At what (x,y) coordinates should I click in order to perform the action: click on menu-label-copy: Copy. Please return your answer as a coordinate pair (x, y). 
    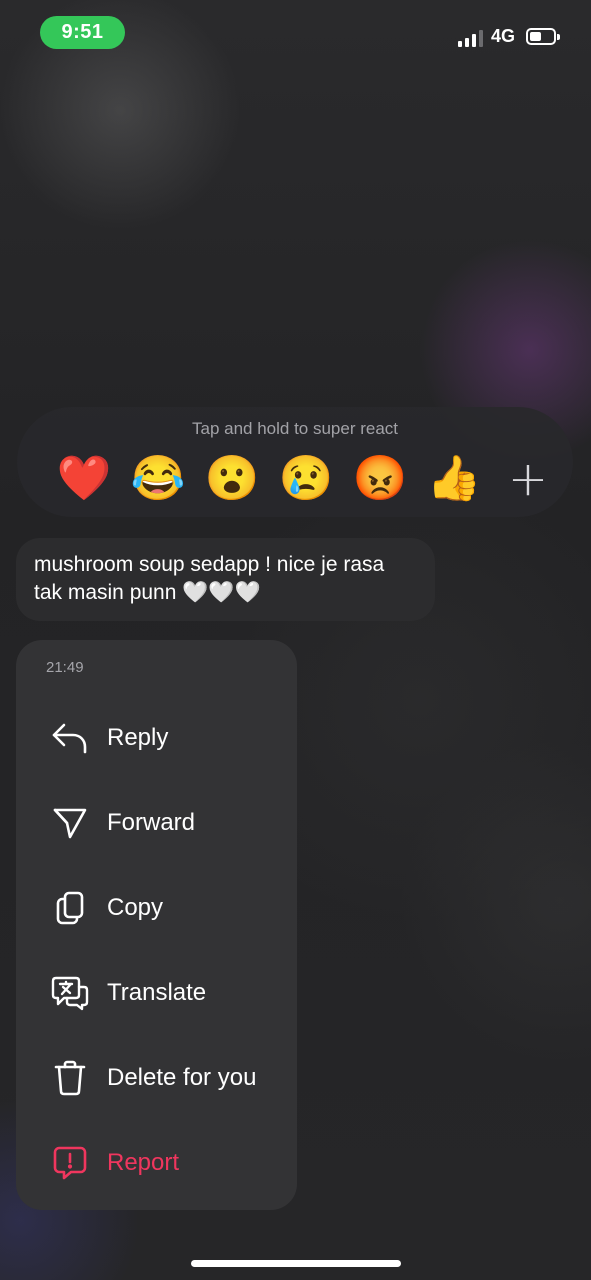
    Looking at the image, I should click on (135, 907).